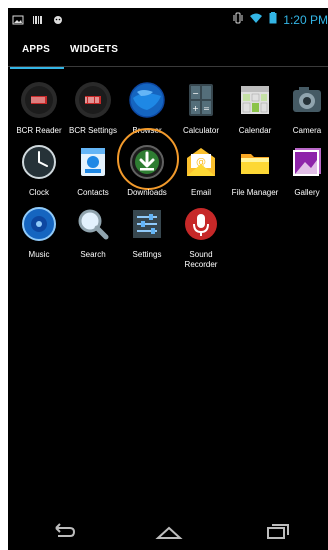 The width and height of the screenshot is (328, 550). What do you see at coordinates (201, 224) in the screenshot?
I see `microphone-icon` at bounding box center [201, 224].